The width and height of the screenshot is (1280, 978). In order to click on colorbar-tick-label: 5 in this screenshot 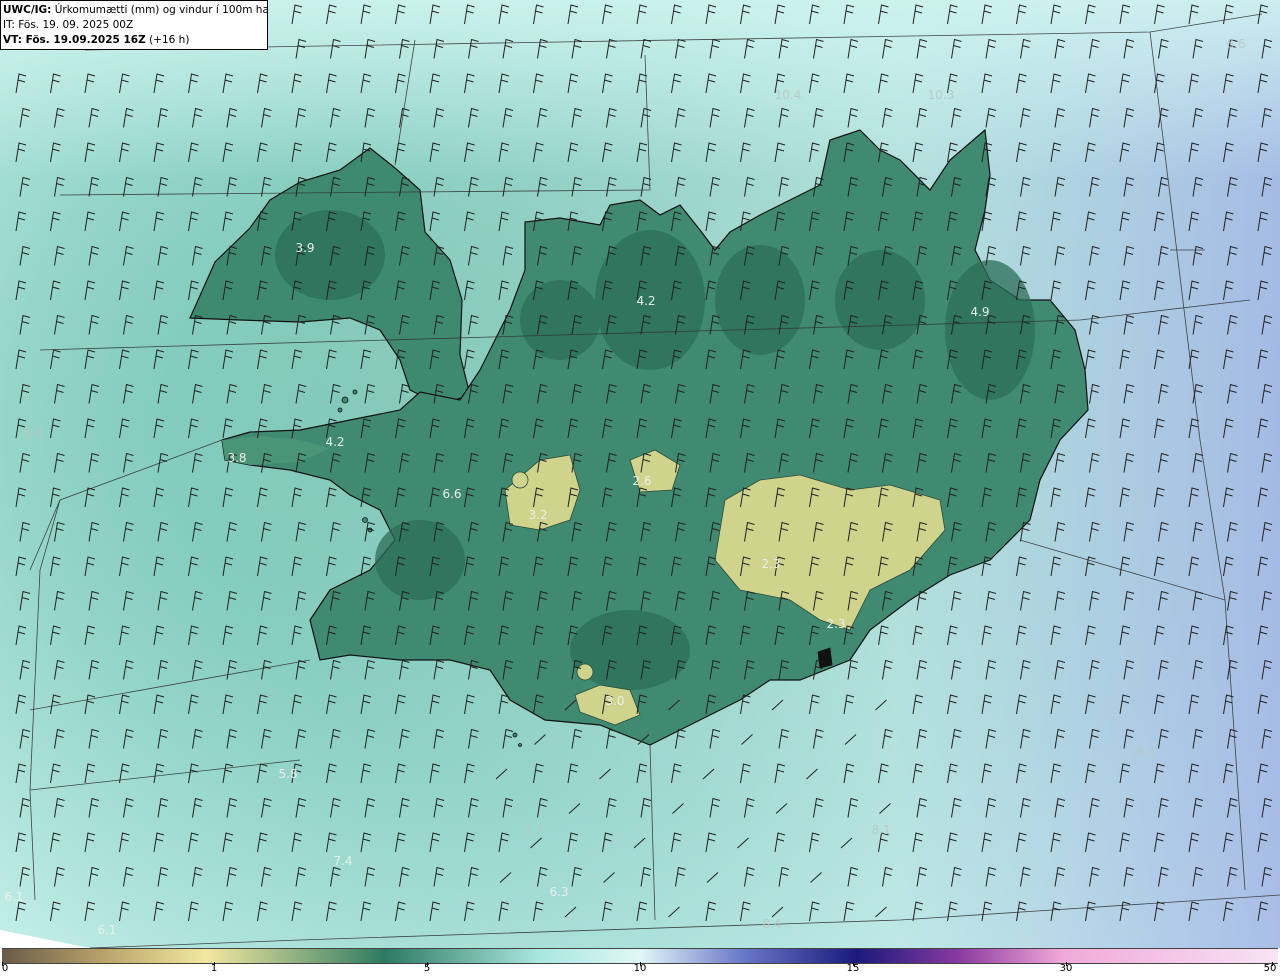, I will do `click(427, 968)`.